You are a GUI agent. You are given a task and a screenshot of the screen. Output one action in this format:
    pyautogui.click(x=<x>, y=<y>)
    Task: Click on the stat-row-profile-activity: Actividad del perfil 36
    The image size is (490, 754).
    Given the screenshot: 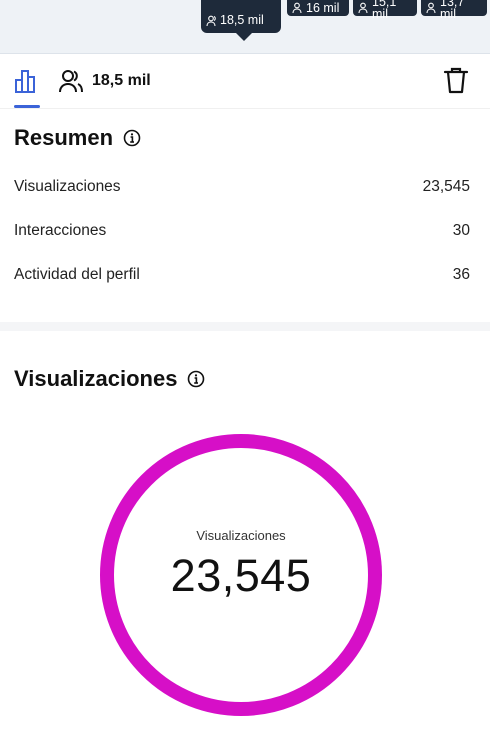 What is the action you would take?
    pyautogui.click(x=242, y=275)
    